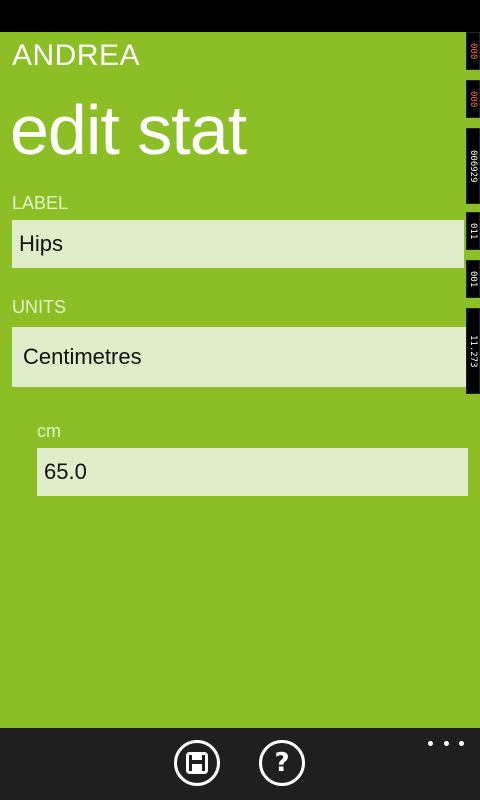 The height and width of the screenshot is (800, 480). What do you see at coordinates (473, 351) in the screenshot?
I see `debug-counter: 11.273` at bounding box center [473, 351].